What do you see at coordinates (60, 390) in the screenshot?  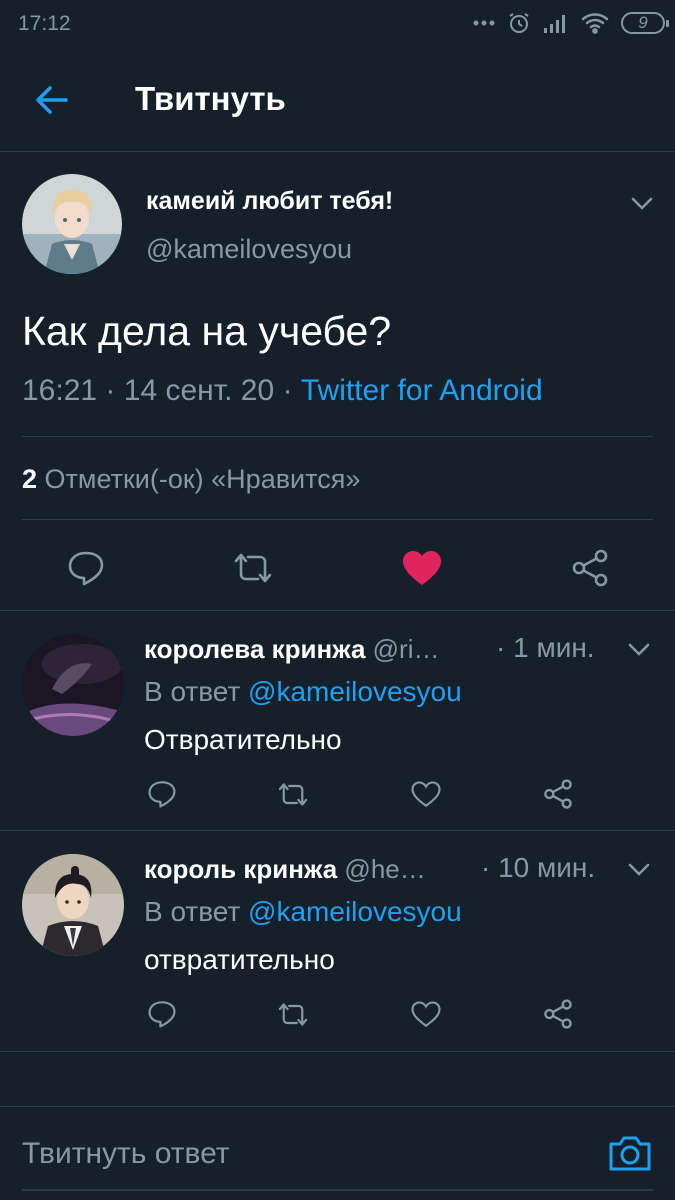 I see `tweet-time: 16:21` at bounding box center [60, 390].